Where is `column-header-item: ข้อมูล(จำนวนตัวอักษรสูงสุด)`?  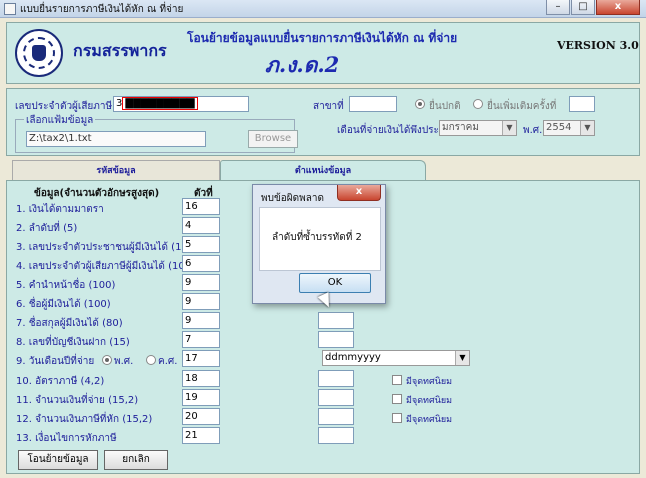 column-header-item: ข้อมูล(จำนวนตัวอักษรสูงสุด) is located at coordinates (97, 193).